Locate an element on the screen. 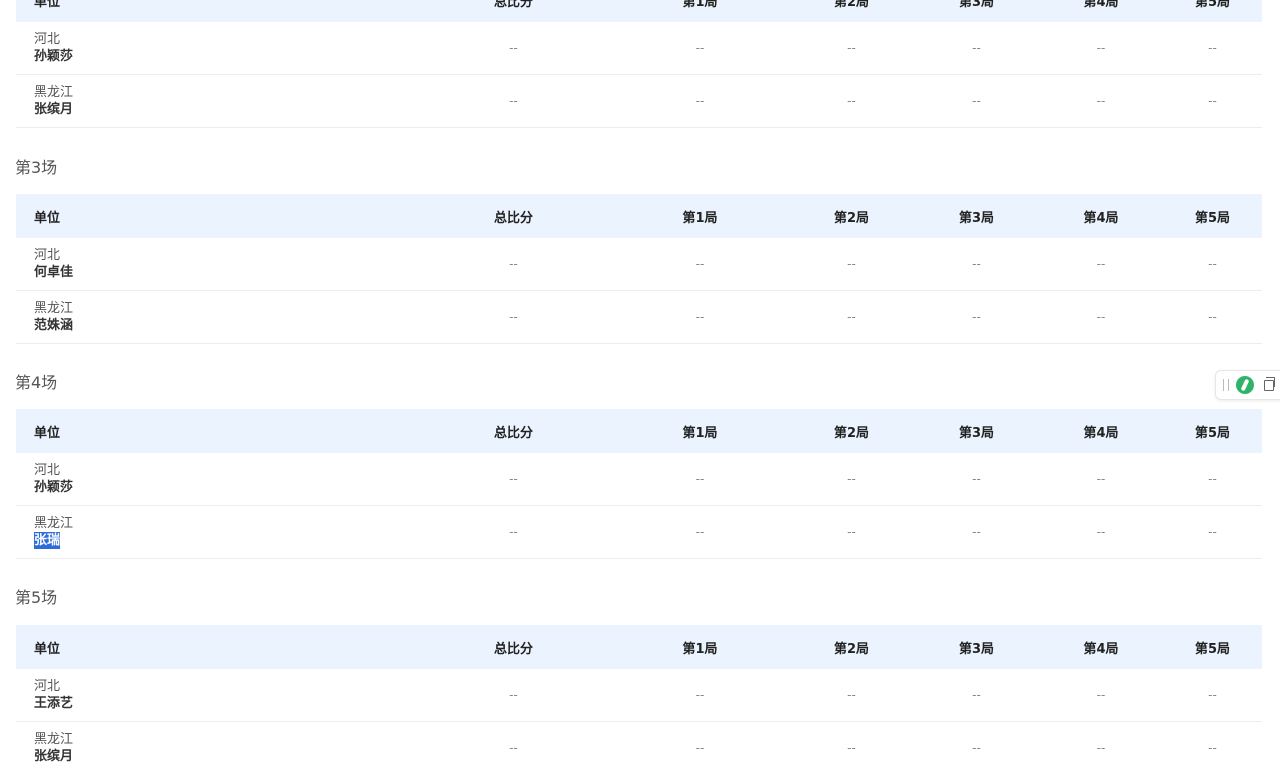  table-row: 黑龙江 范姝涵 -- -- -- -- -- -- is located at coordinates (639, 317).